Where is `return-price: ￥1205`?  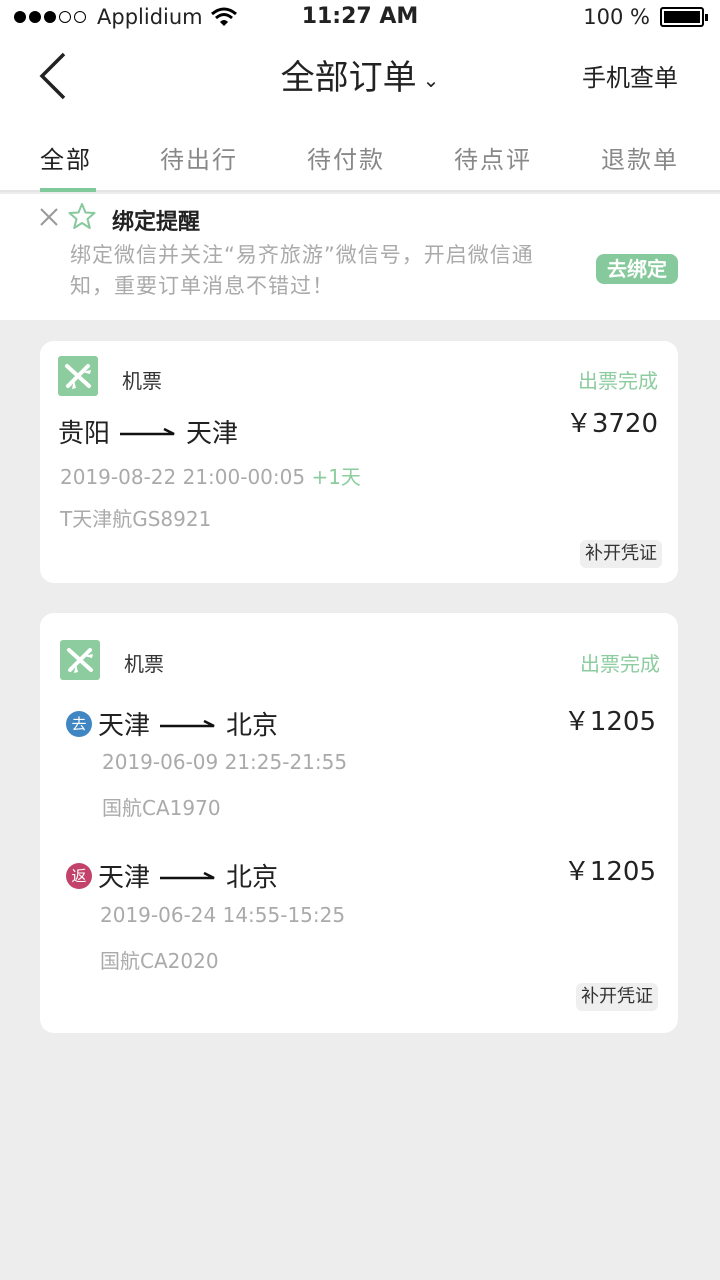 return-price: ￥1205 is located at coordinates (609, 872).